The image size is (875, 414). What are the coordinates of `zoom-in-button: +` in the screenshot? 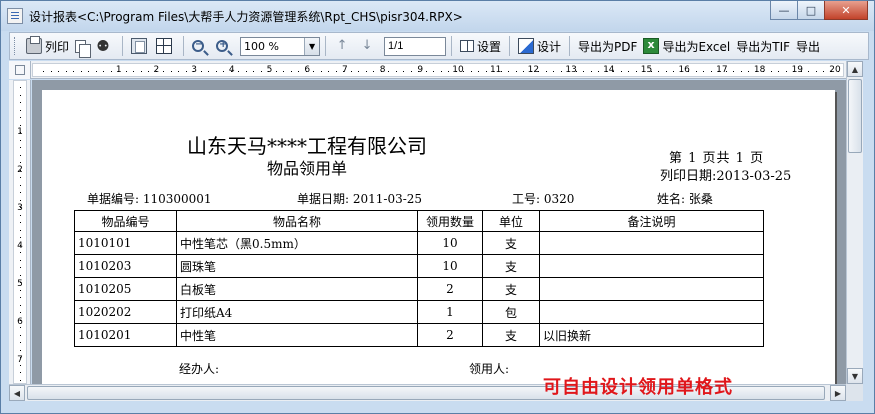 It's located at (225, 46).